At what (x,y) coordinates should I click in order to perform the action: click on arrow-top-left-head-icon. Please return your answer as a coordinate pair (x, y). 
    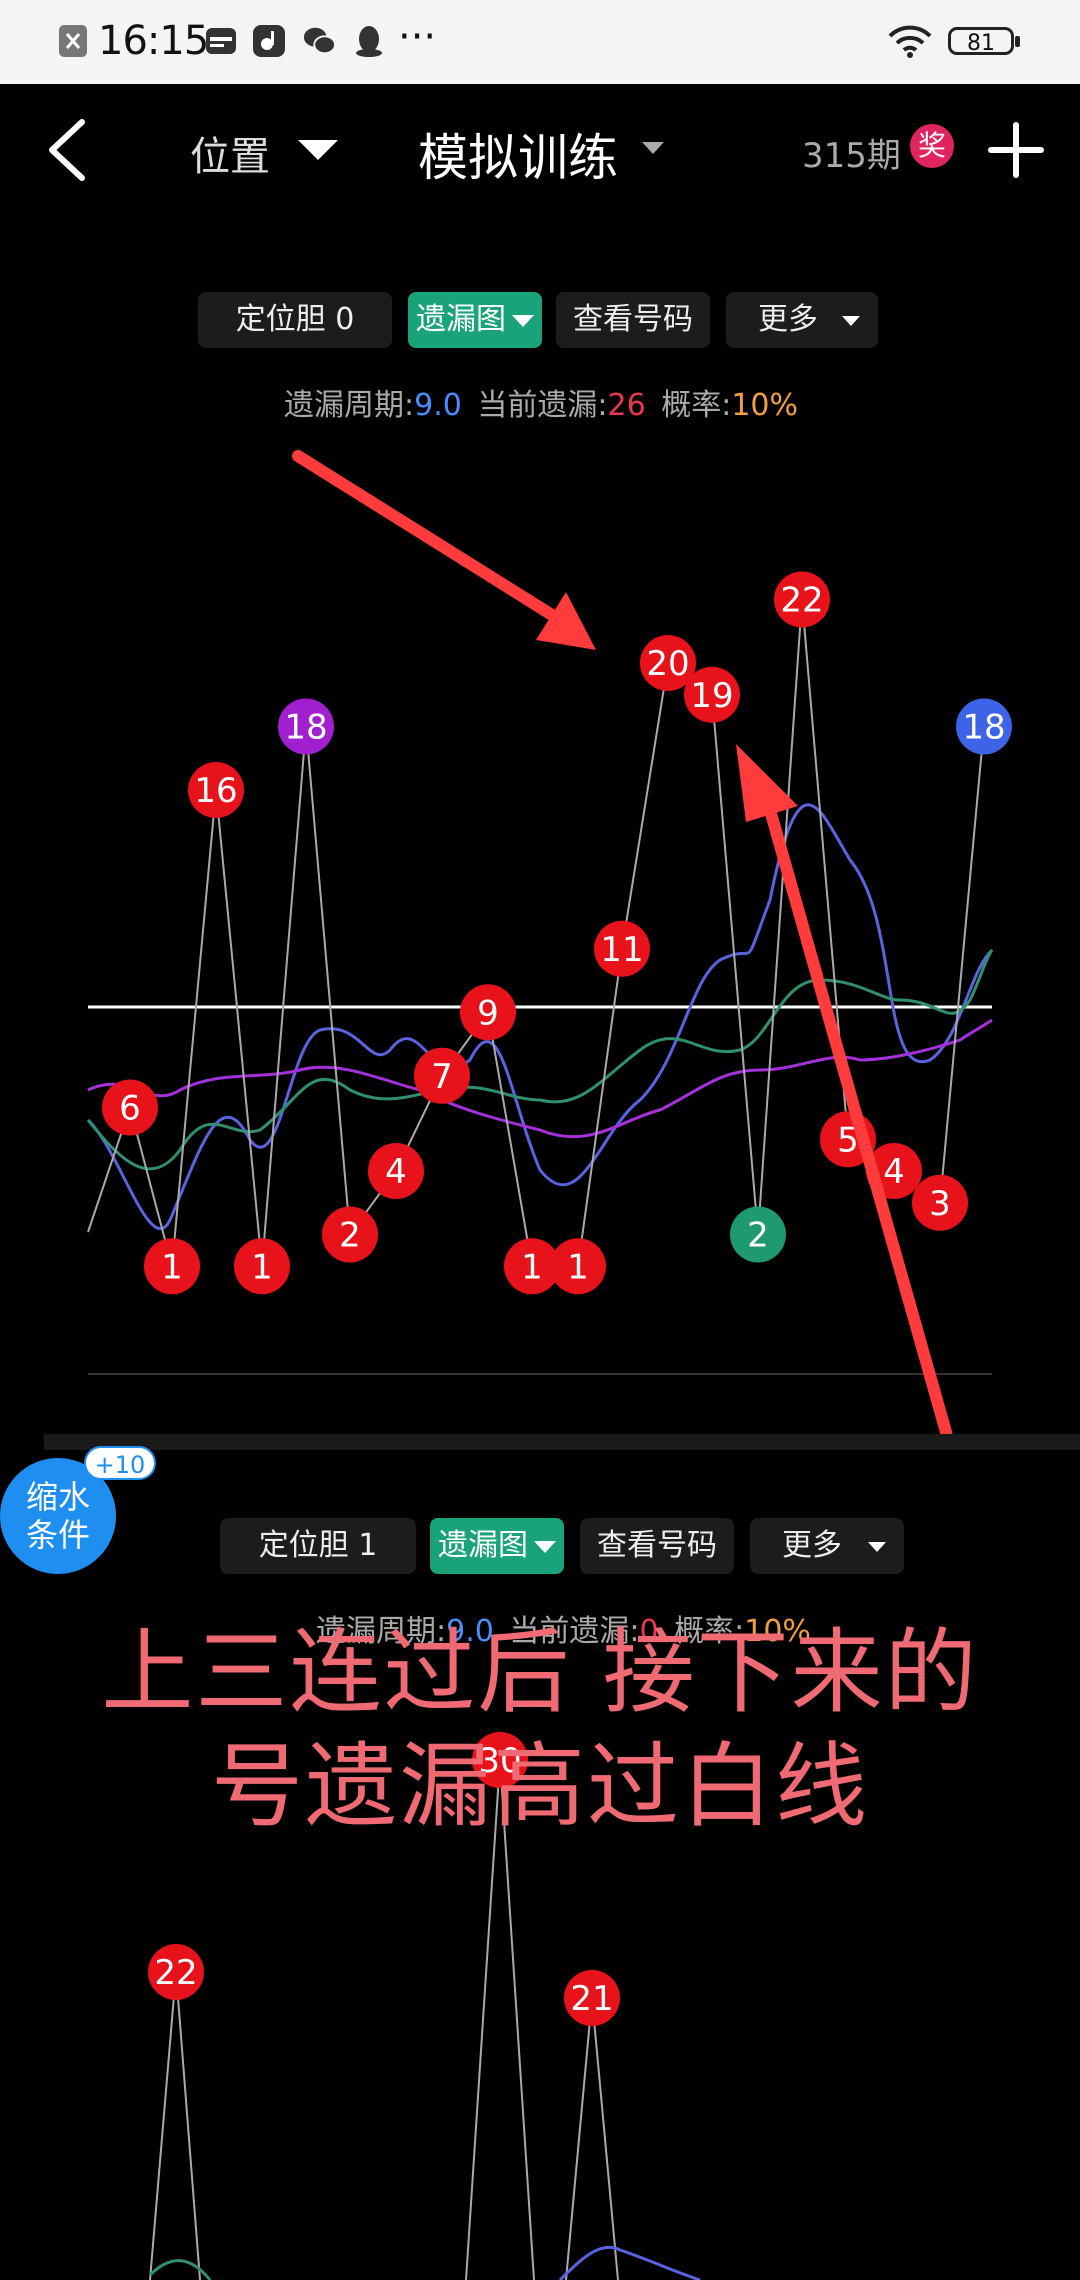
    Looking at the image, I should click on (566, 621).